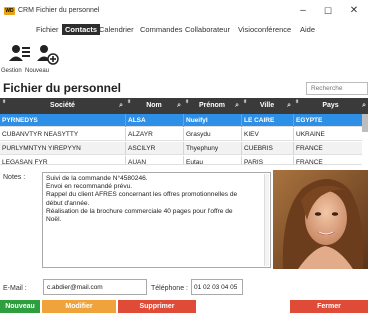 Image resolution: width=368 pixels, height=313 pixels. What do you see at coordinates (212, 120) in the screenshot?
I see `cell-prenom: Nueifyl` at bounding box center [212, 120].